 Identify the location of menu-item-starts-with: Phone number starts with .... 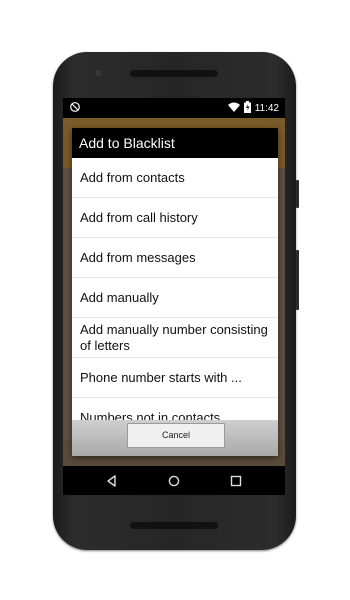
(175, 378).